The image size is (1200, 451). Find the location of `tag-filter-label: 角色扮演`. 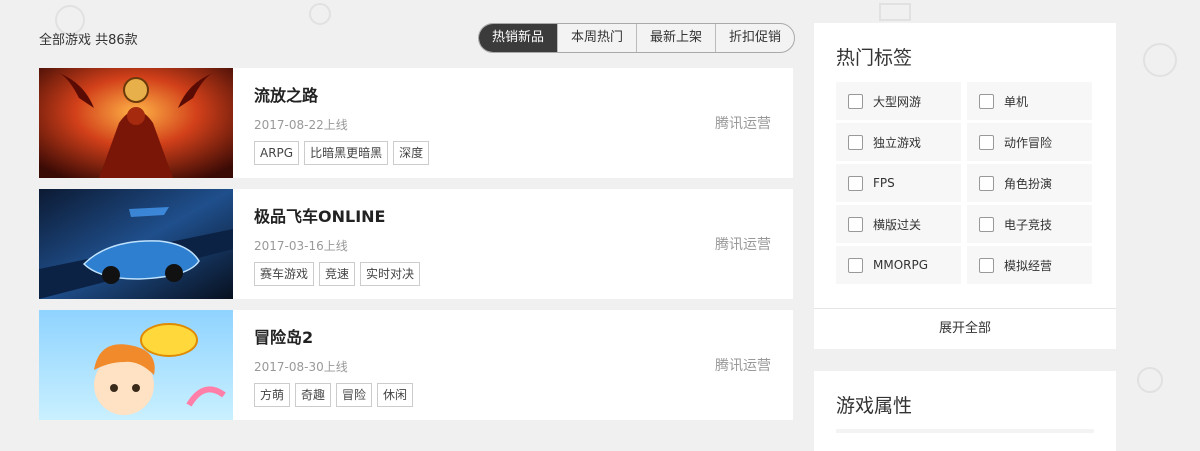

tag-filter-label: 角色扮演 is located at coordinates (1028, 183).